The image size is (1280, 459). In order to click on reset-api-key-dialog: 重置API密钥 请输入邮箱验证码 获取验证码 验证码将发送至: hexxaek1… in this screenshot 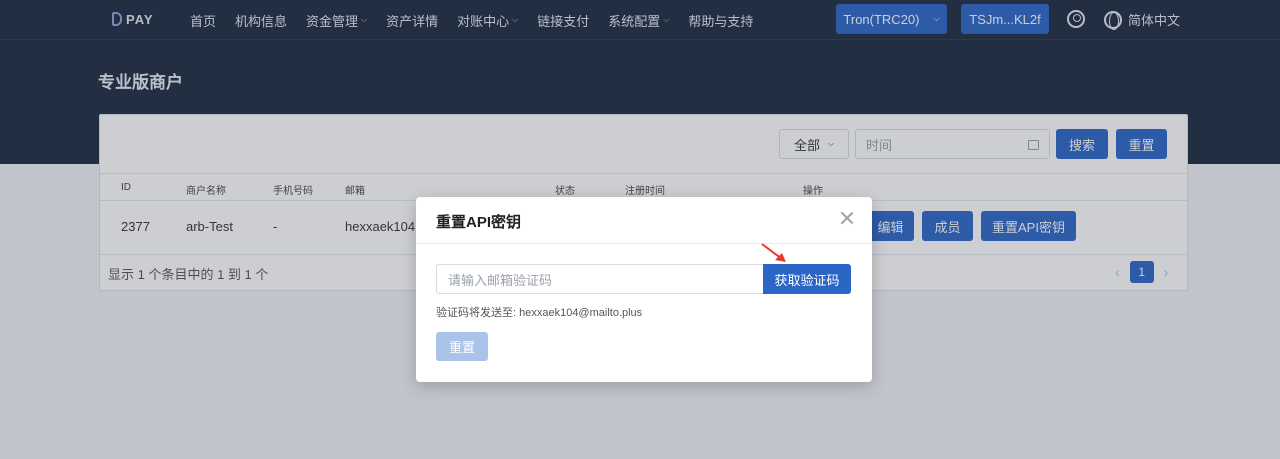, I will do `click(644, 289)`.